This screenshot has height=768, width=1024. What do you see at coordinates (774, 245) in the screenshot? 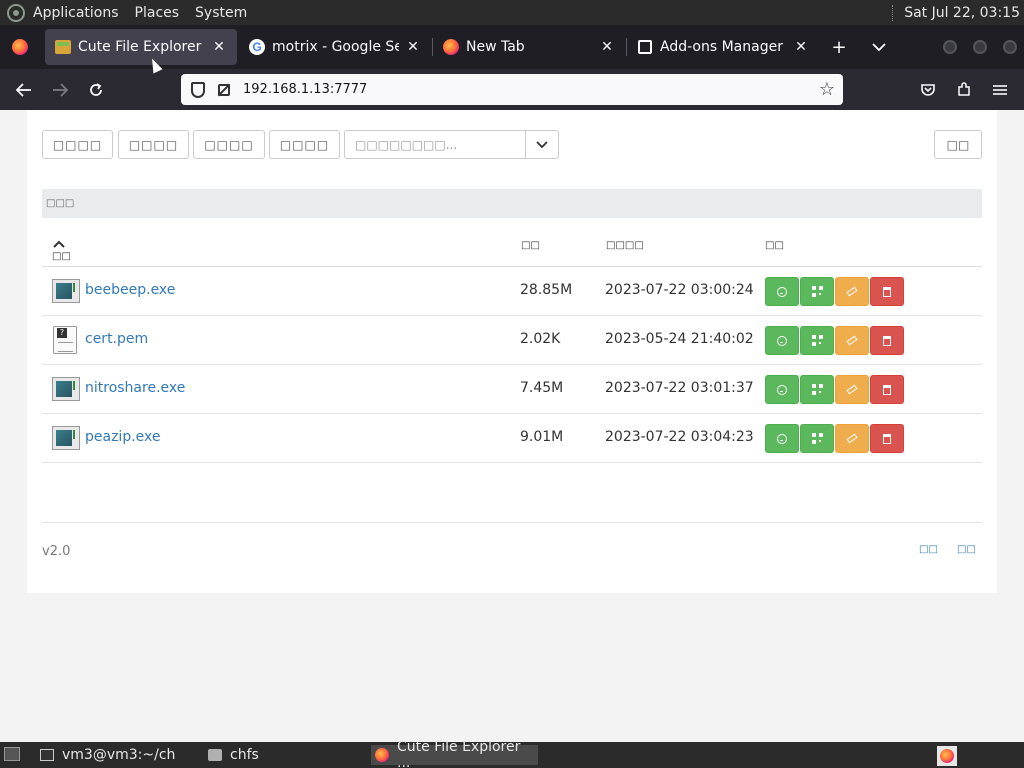
I see `column-header-actions: □□` at bounding box center [774, 245].